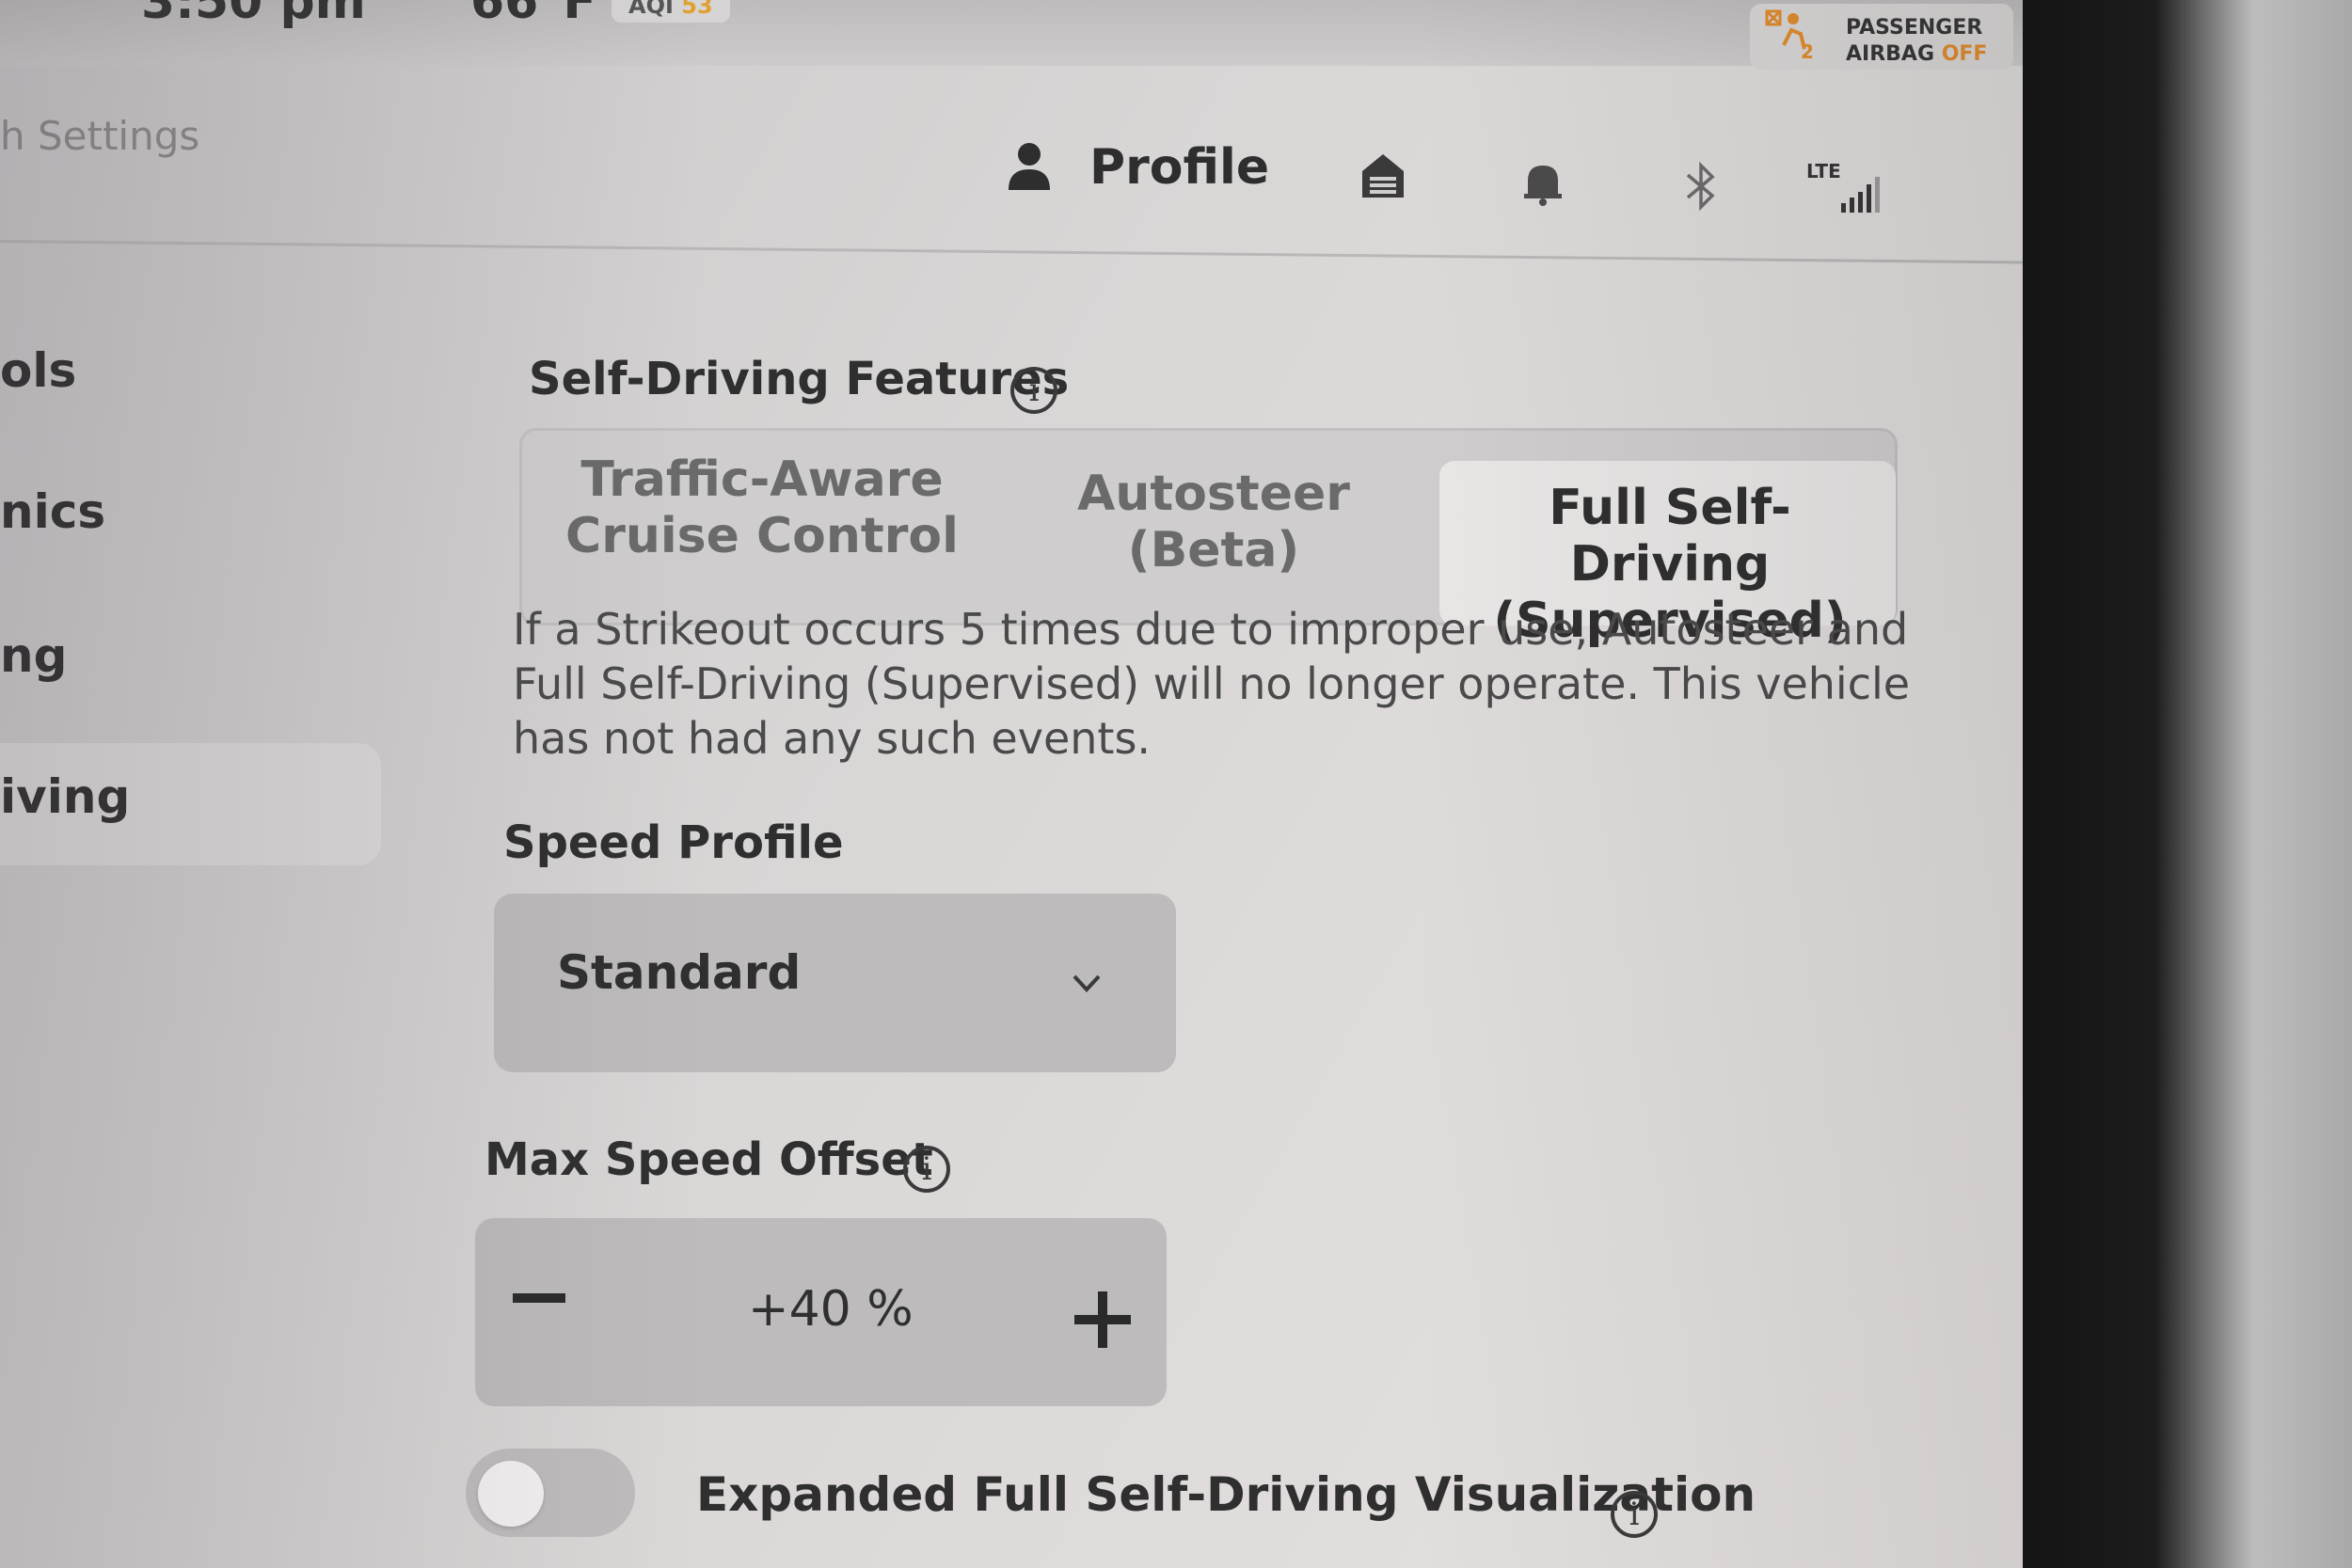 The width and height of the screenshot is (2352, 1568). What do you see at coordinates (1543, 182) in the screenshot?
I see `bell-icon` at bounding box center [1543, 182].